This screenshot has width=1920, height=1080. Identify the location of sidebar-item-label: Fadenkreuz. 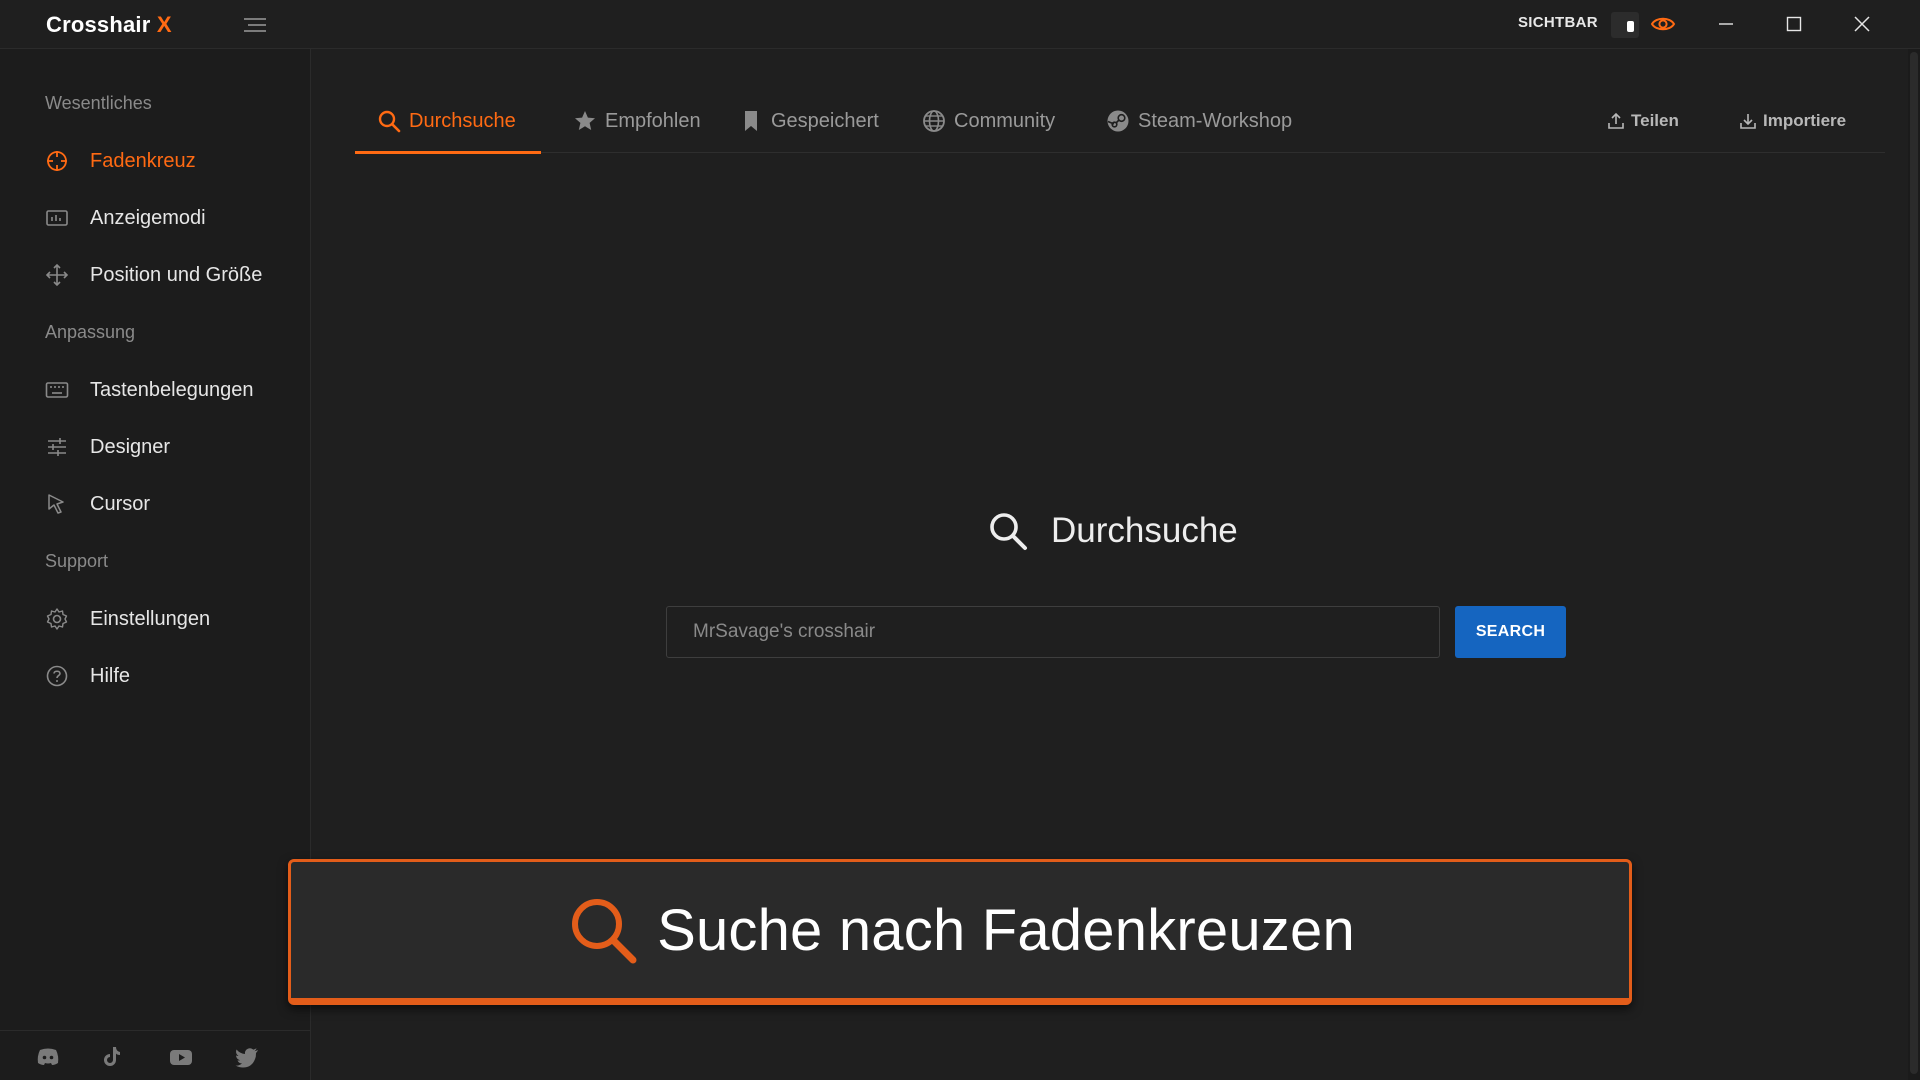
(143, 160).